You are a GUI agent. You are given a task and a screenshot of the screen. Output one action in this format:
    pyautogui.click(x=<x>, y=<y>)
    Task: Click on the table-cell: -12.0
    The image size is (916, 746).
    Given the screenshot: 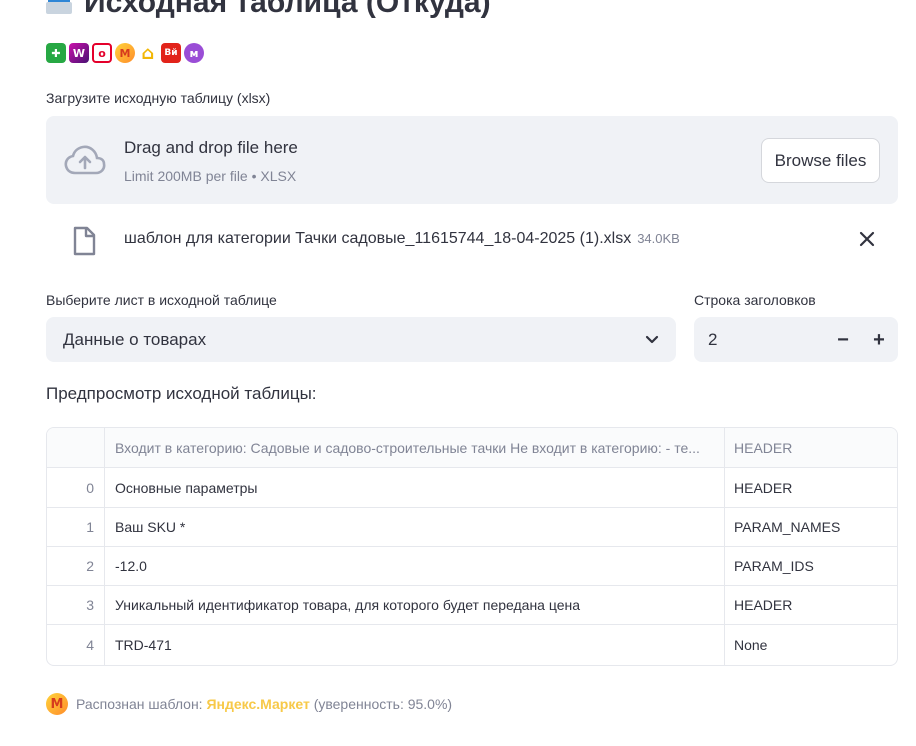 What is the action you would take?
    pyautogui.click(x=414, y=565)
    